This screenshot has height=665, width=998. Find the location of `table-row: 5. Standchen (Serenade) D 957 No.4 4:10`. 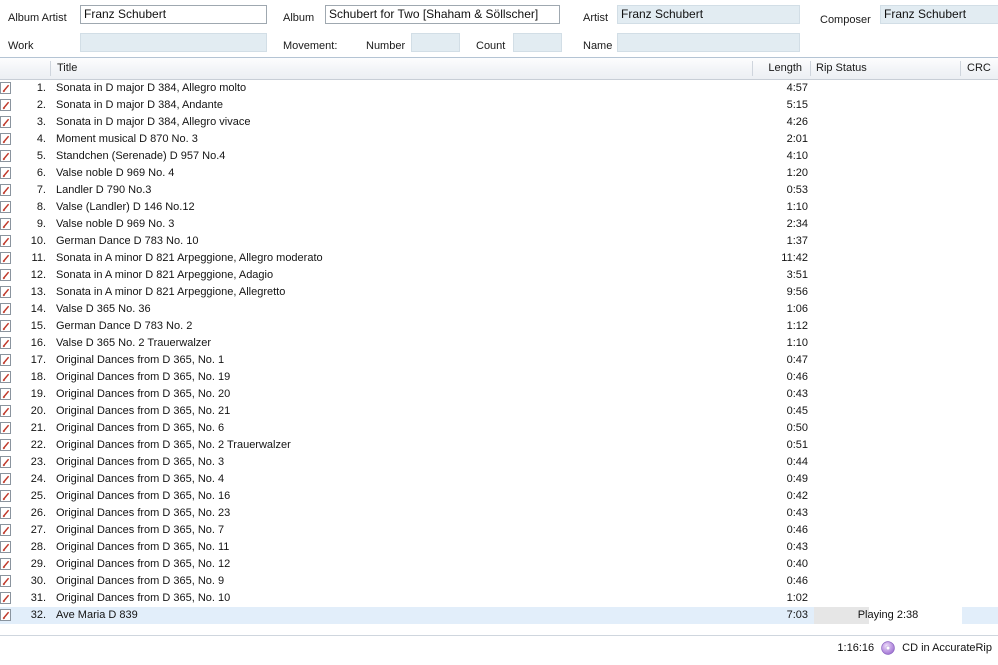

table-row: 5. Standchen (Serenade) D 957 No.4 4:10 is located at coordinates (499, 156).